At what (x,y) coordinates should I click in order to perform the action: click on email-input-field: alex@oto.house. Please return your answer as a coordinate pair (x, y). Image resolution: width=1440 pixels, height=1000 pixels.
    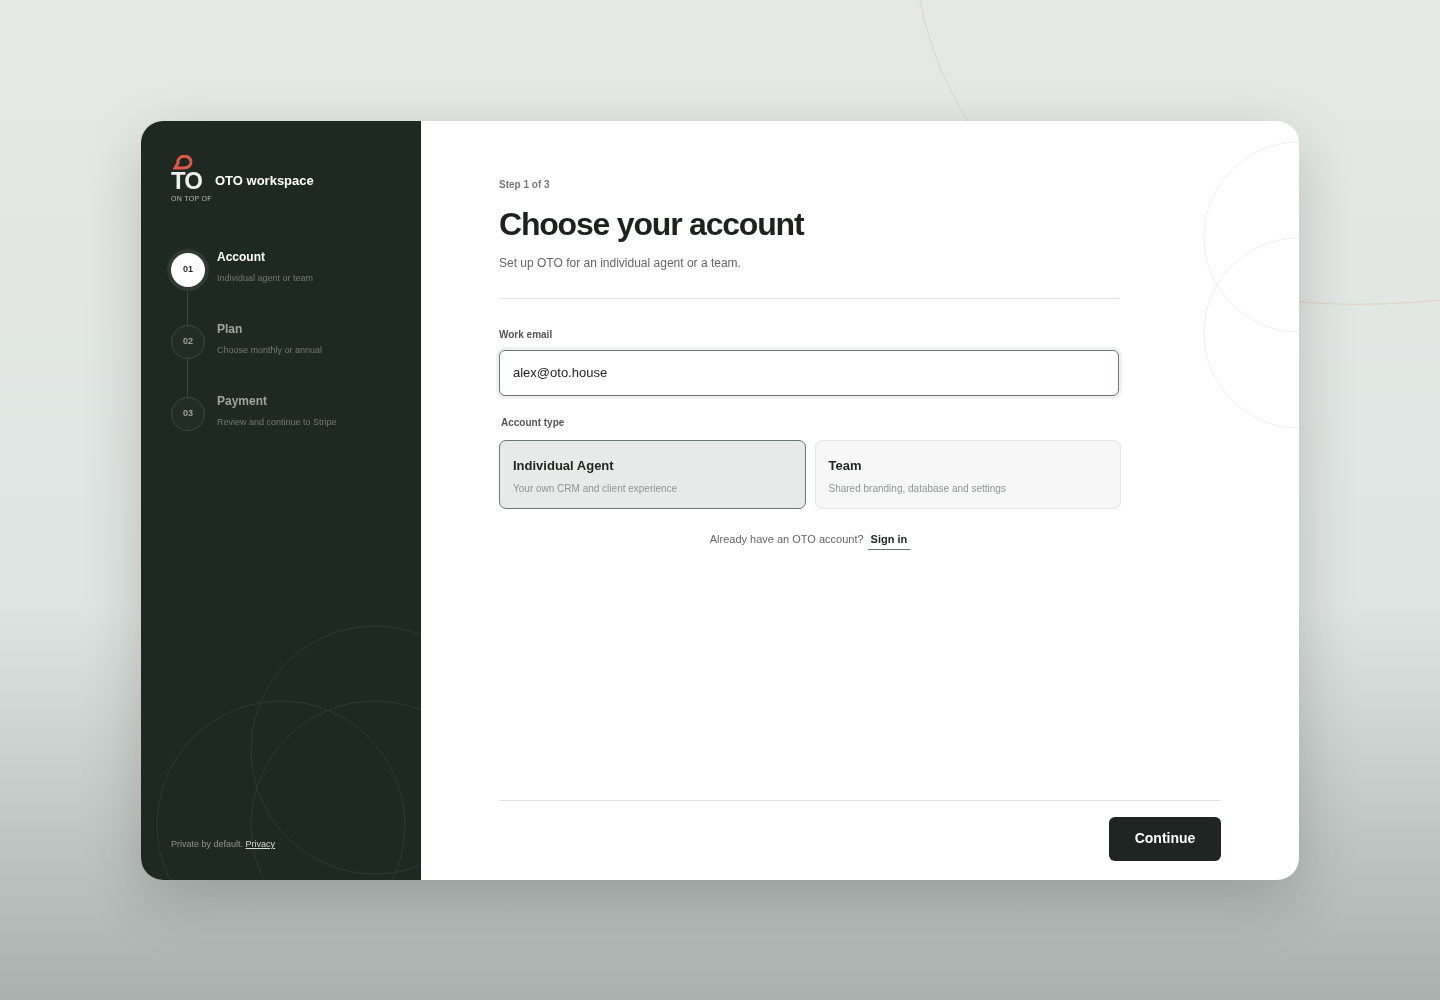
    Looking at the image, I should click on (809, 372).